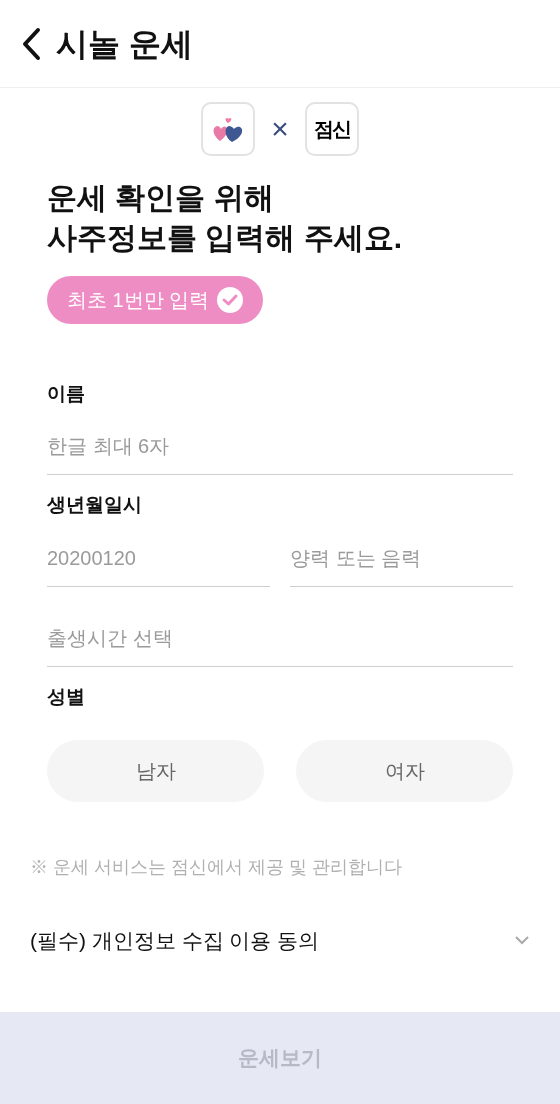 The width and height of the screenshot is (560, 1104). I want to click on notice-text: ※ 운세 서비스는 점신에서 제공 및 관리합니다, so click(216, 867).